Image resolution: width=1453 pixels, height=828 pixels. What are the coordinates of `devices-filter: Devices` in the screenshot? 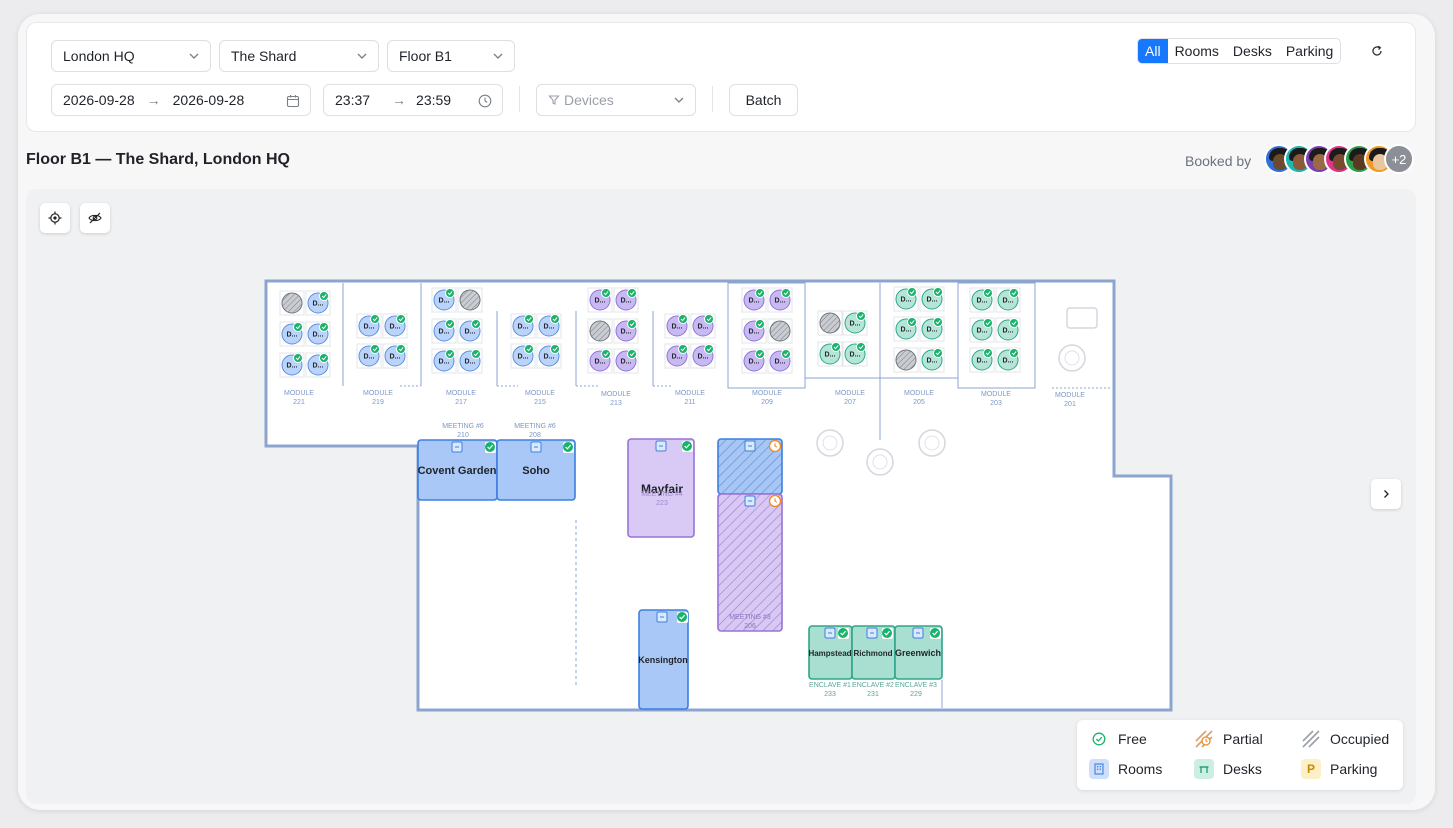 It's located at (616, 100).